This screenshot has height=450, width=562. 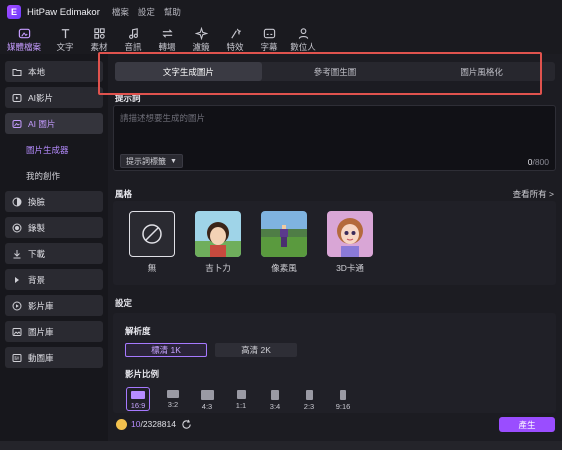 I want to click on transition-icon, so click(x=167, y=33).